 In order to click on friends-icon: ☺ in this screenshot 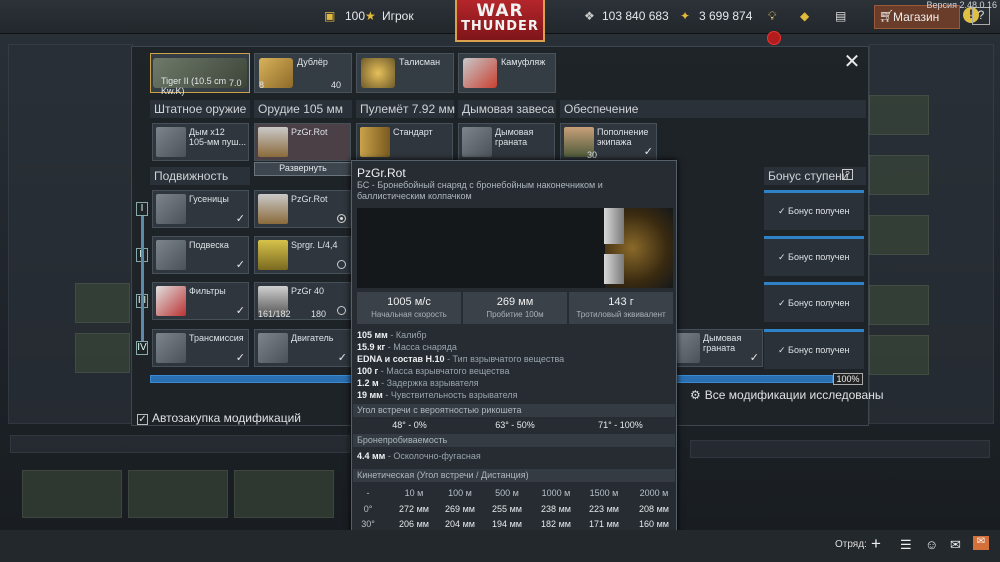, I will do `click(931, 544)`.